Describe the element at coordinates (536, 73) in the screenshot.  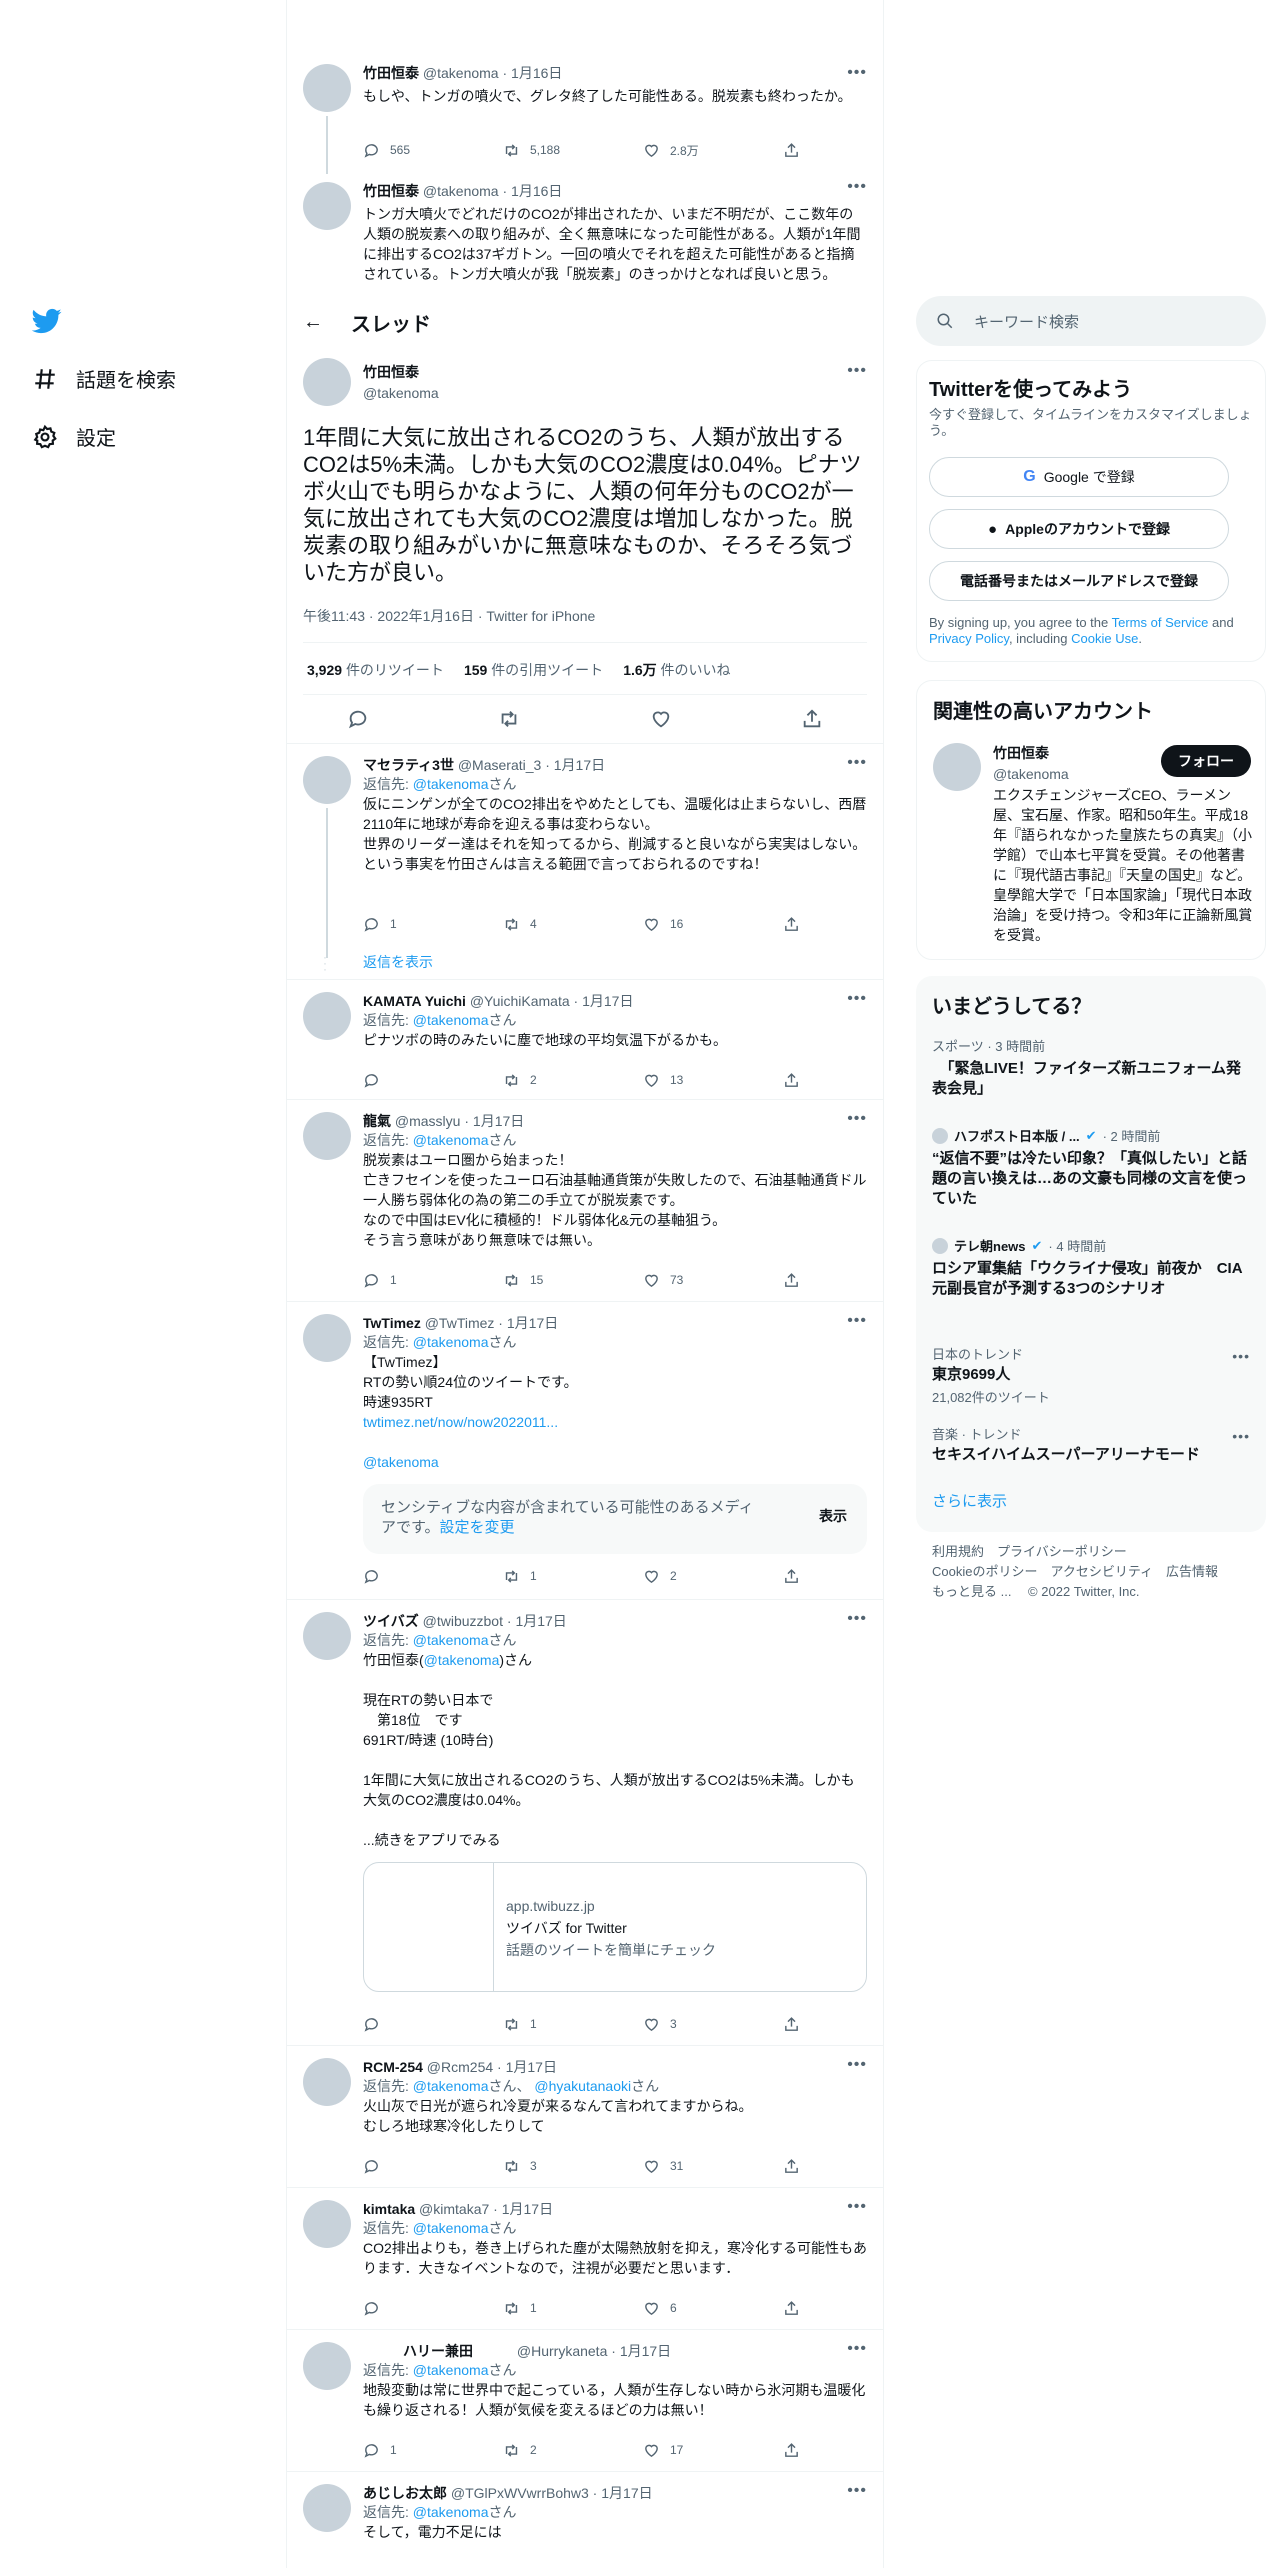
I see `tweet-date: 1月16日` at that location.